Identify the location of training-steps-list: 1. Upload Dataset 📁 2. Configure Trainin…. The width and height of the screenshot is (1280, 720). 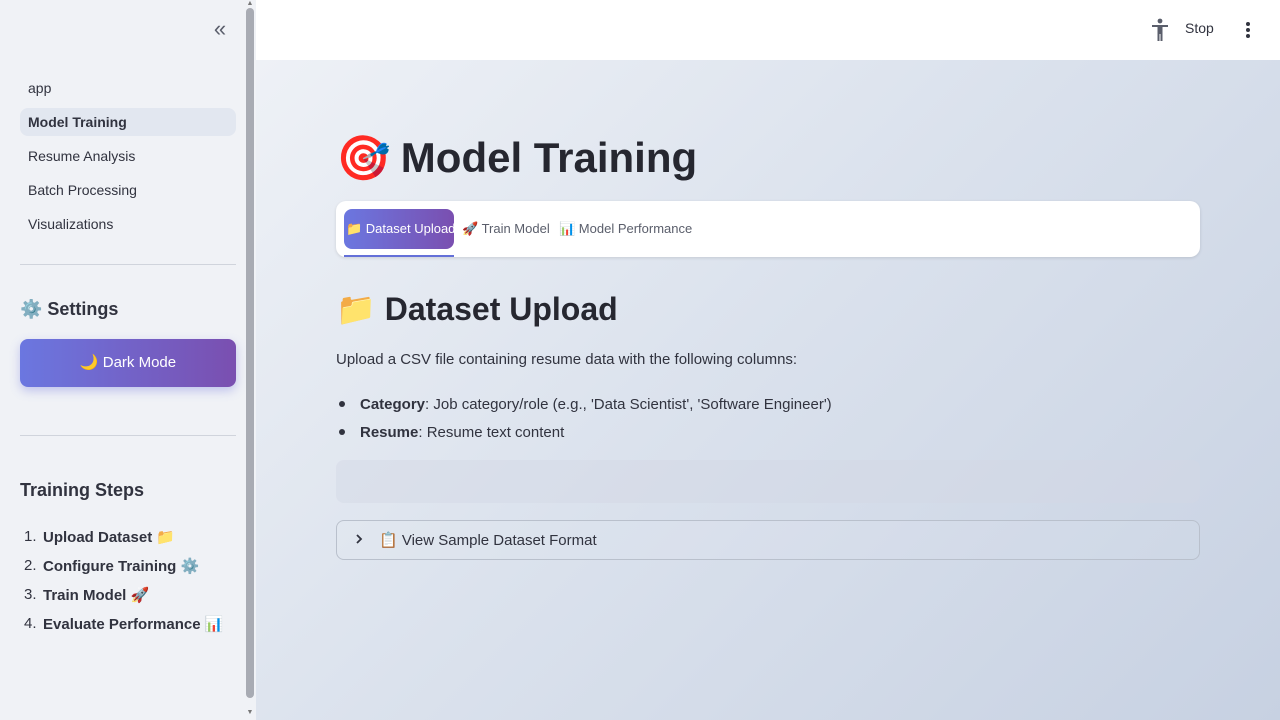
(121, 580).